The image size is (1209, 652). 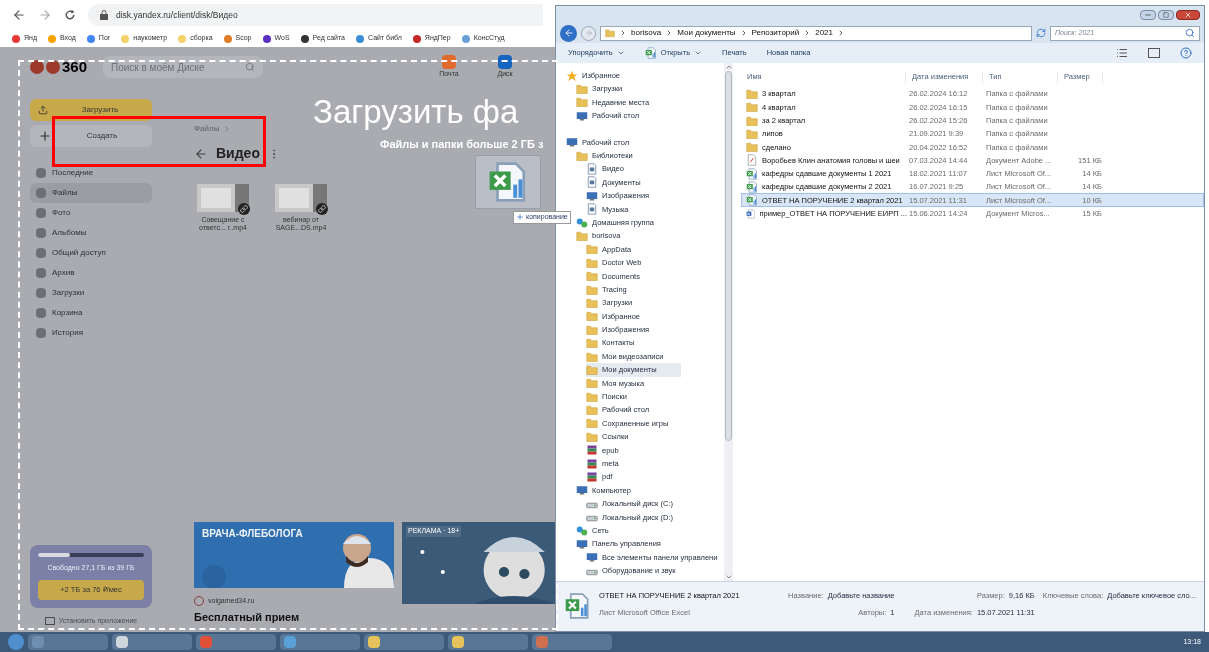 I want to click on logo-icon, so click(x=53, y=67).